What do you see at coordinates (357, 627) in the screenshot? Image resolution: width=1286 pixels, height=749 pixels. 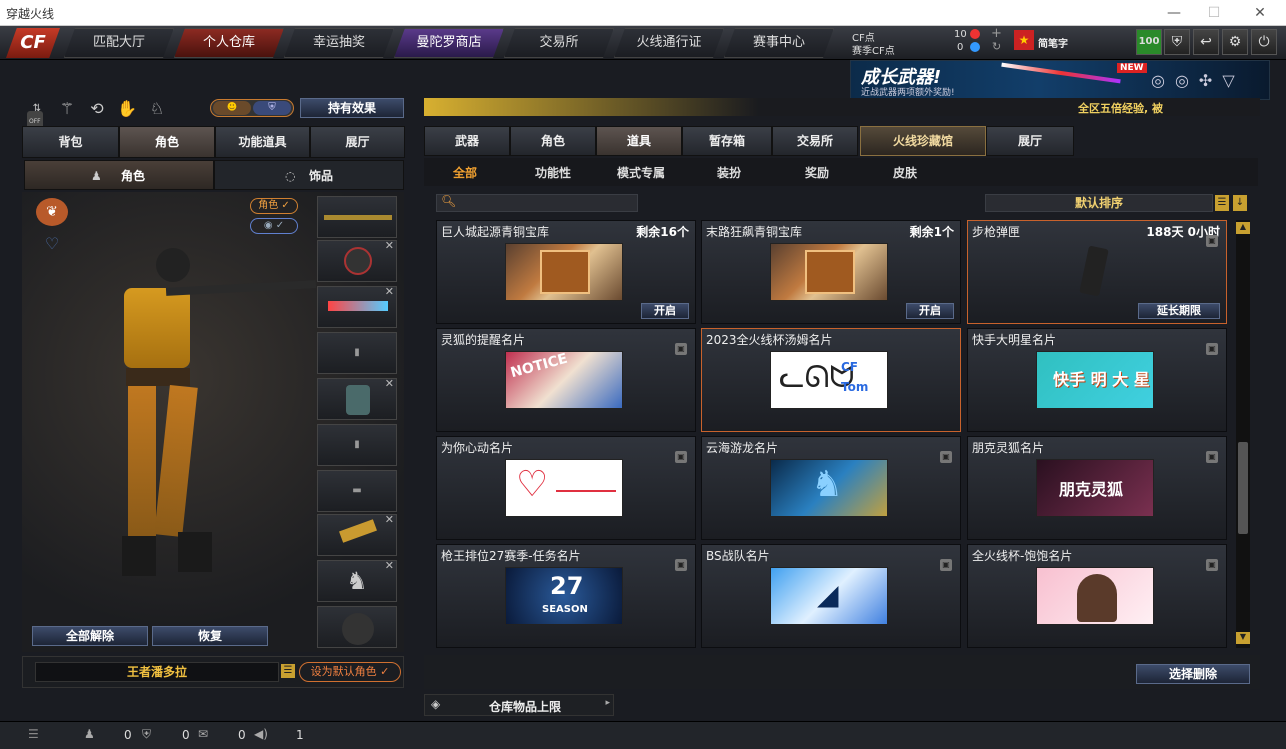 I see `slot-extra` at bounding box center [357, 627].